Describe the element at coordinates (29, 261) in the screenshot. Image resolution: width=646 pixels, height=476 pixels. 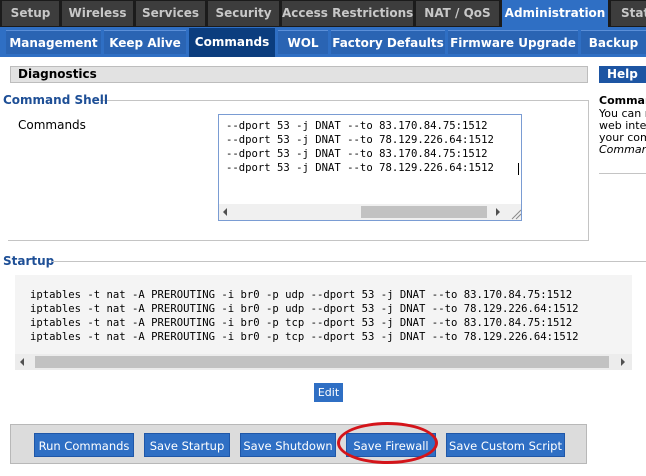
I see `startup-legend: Startup` at that location.